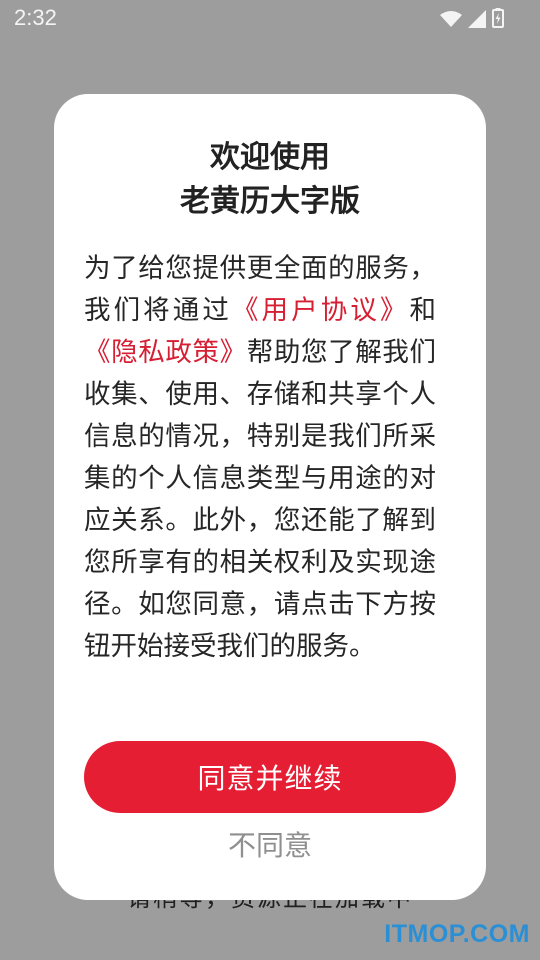 Image resolution: width=540 pixels, height=960 pixels. Describe the element at coordinates (270, 180) in the screenshot. I see `dialog-title: 欢迎使用 老黄历大字版` at that location.